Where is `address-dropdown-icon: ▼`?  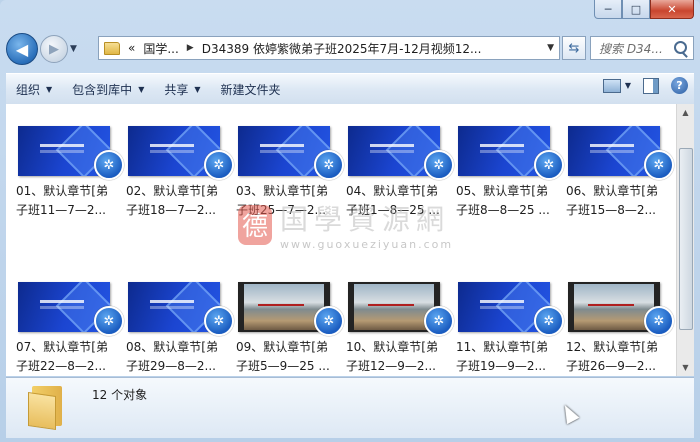 address-dropdown-icon: ▼ is located at coordinates (550, 48).